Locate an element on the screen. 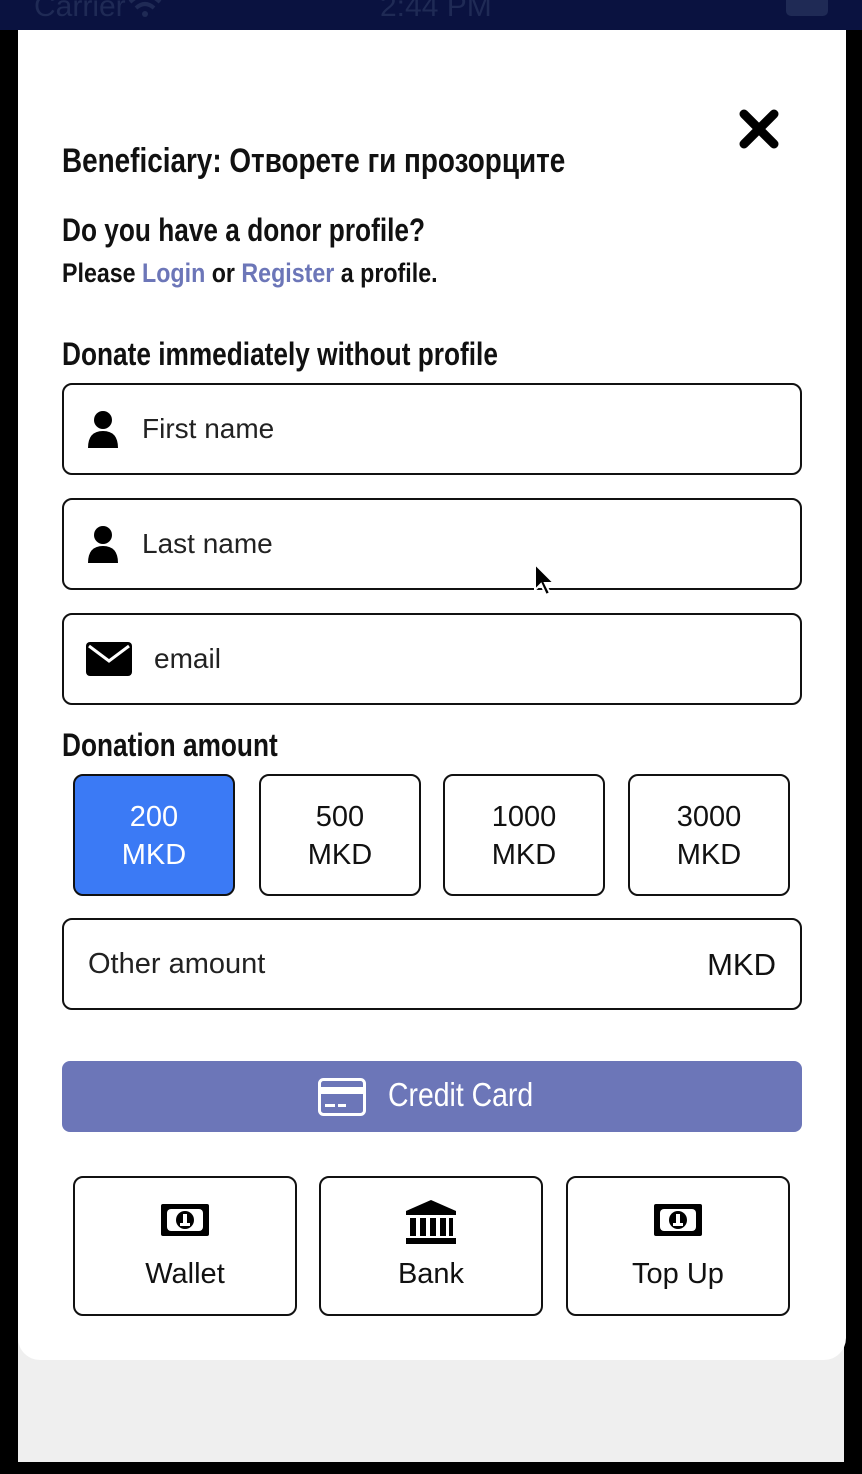 The width and height of the screenshot is (862, 1474). credit-card-icon is located at coordinates (342, 1097).